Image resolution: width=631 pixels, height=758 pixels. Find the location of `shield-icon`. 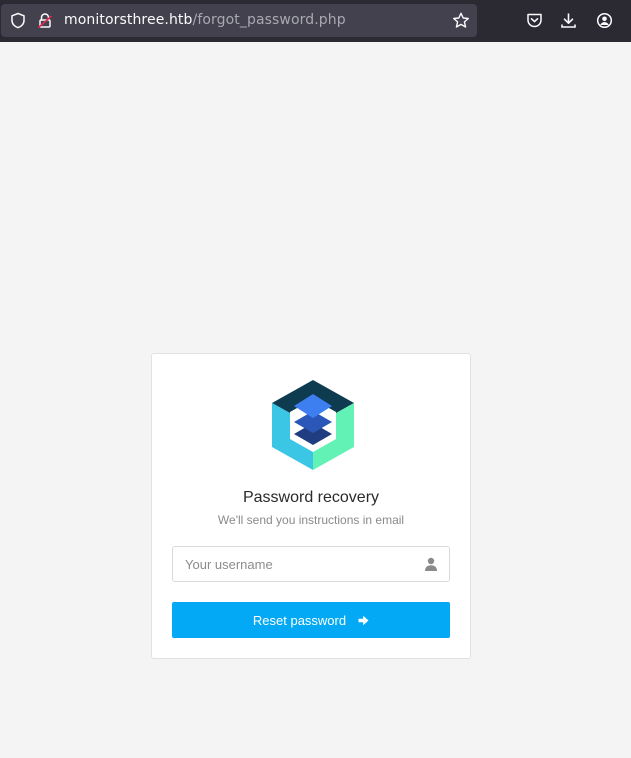

shield-icon is located at coordinates (18, 20).